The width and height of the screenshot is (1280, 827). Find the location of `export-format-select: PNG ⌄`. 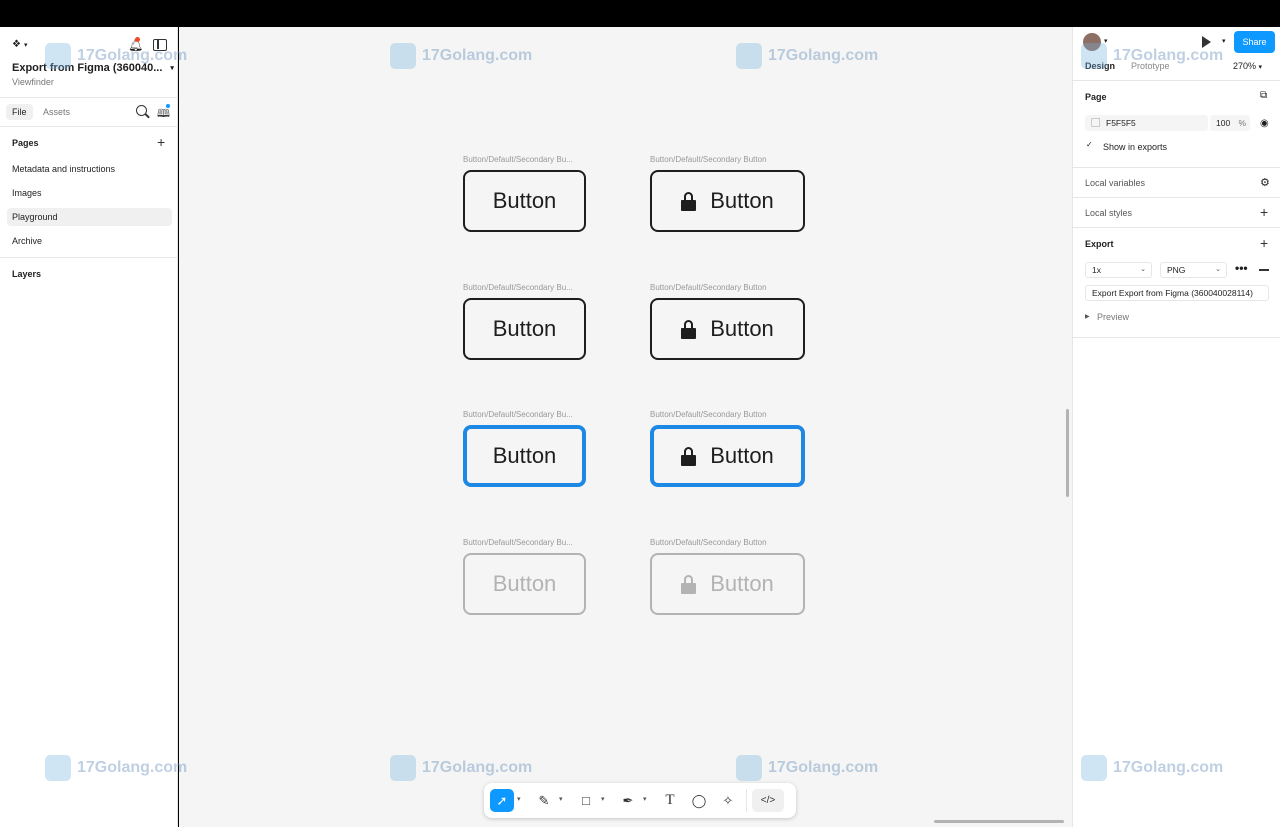

export-format-select: PNG ⌄ is located at coordinates (1193, 270).